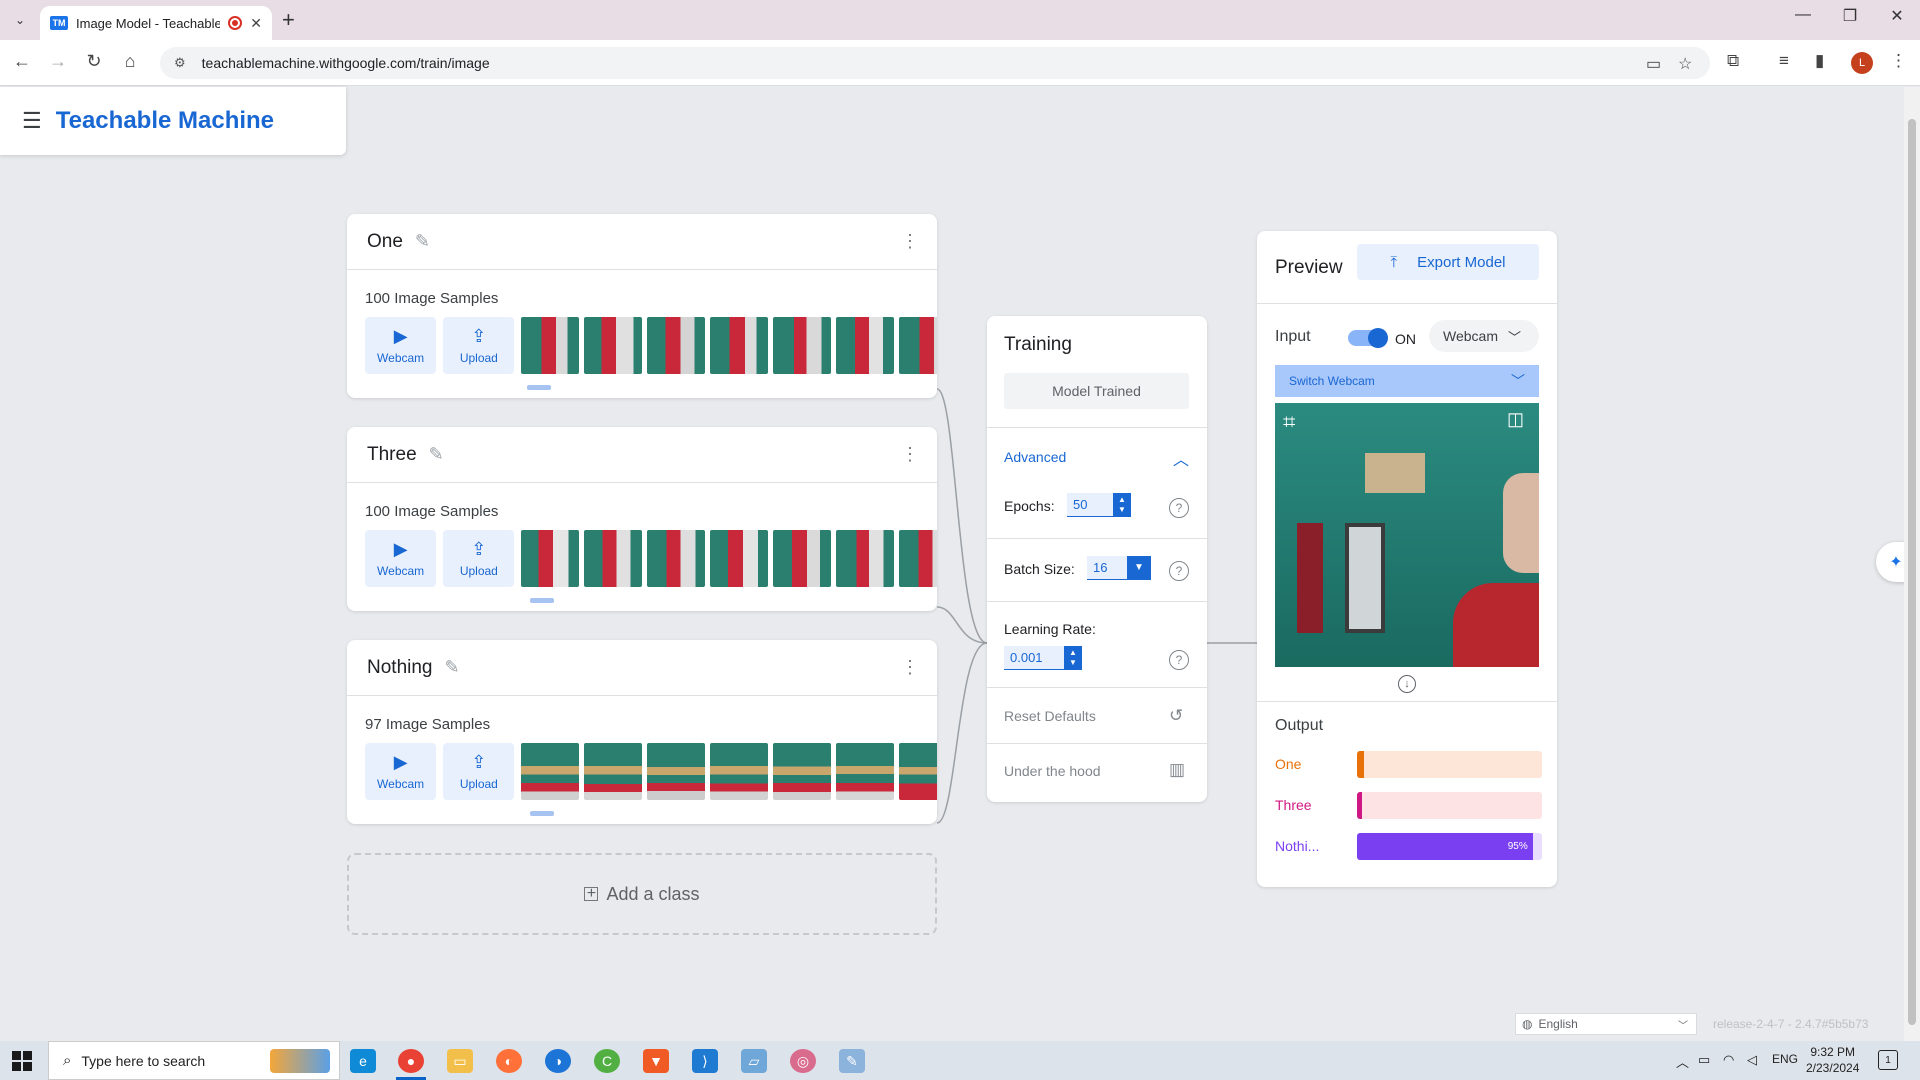  What do you see at coordinates (1515, 419) in the screenshot?
I see `flip-icon: ◫` at bounding box center [1515, 419].